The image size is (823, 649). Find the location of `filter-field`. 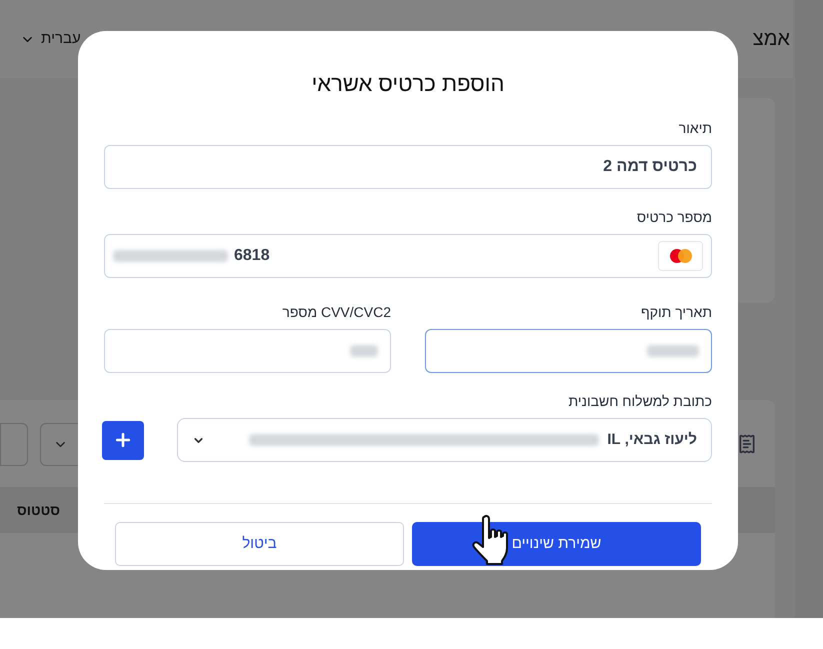

filter-field is located at coordinates (14, 444).